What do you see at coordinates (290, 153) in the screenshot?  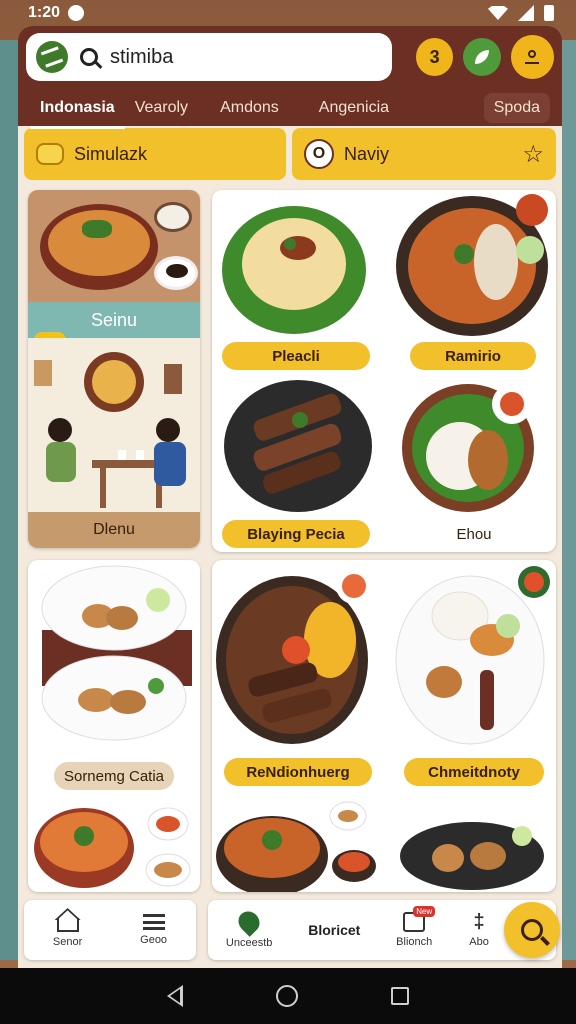 I see `banner-row: Simulazk O Naviy ☆` at bounding box center [290, 153].